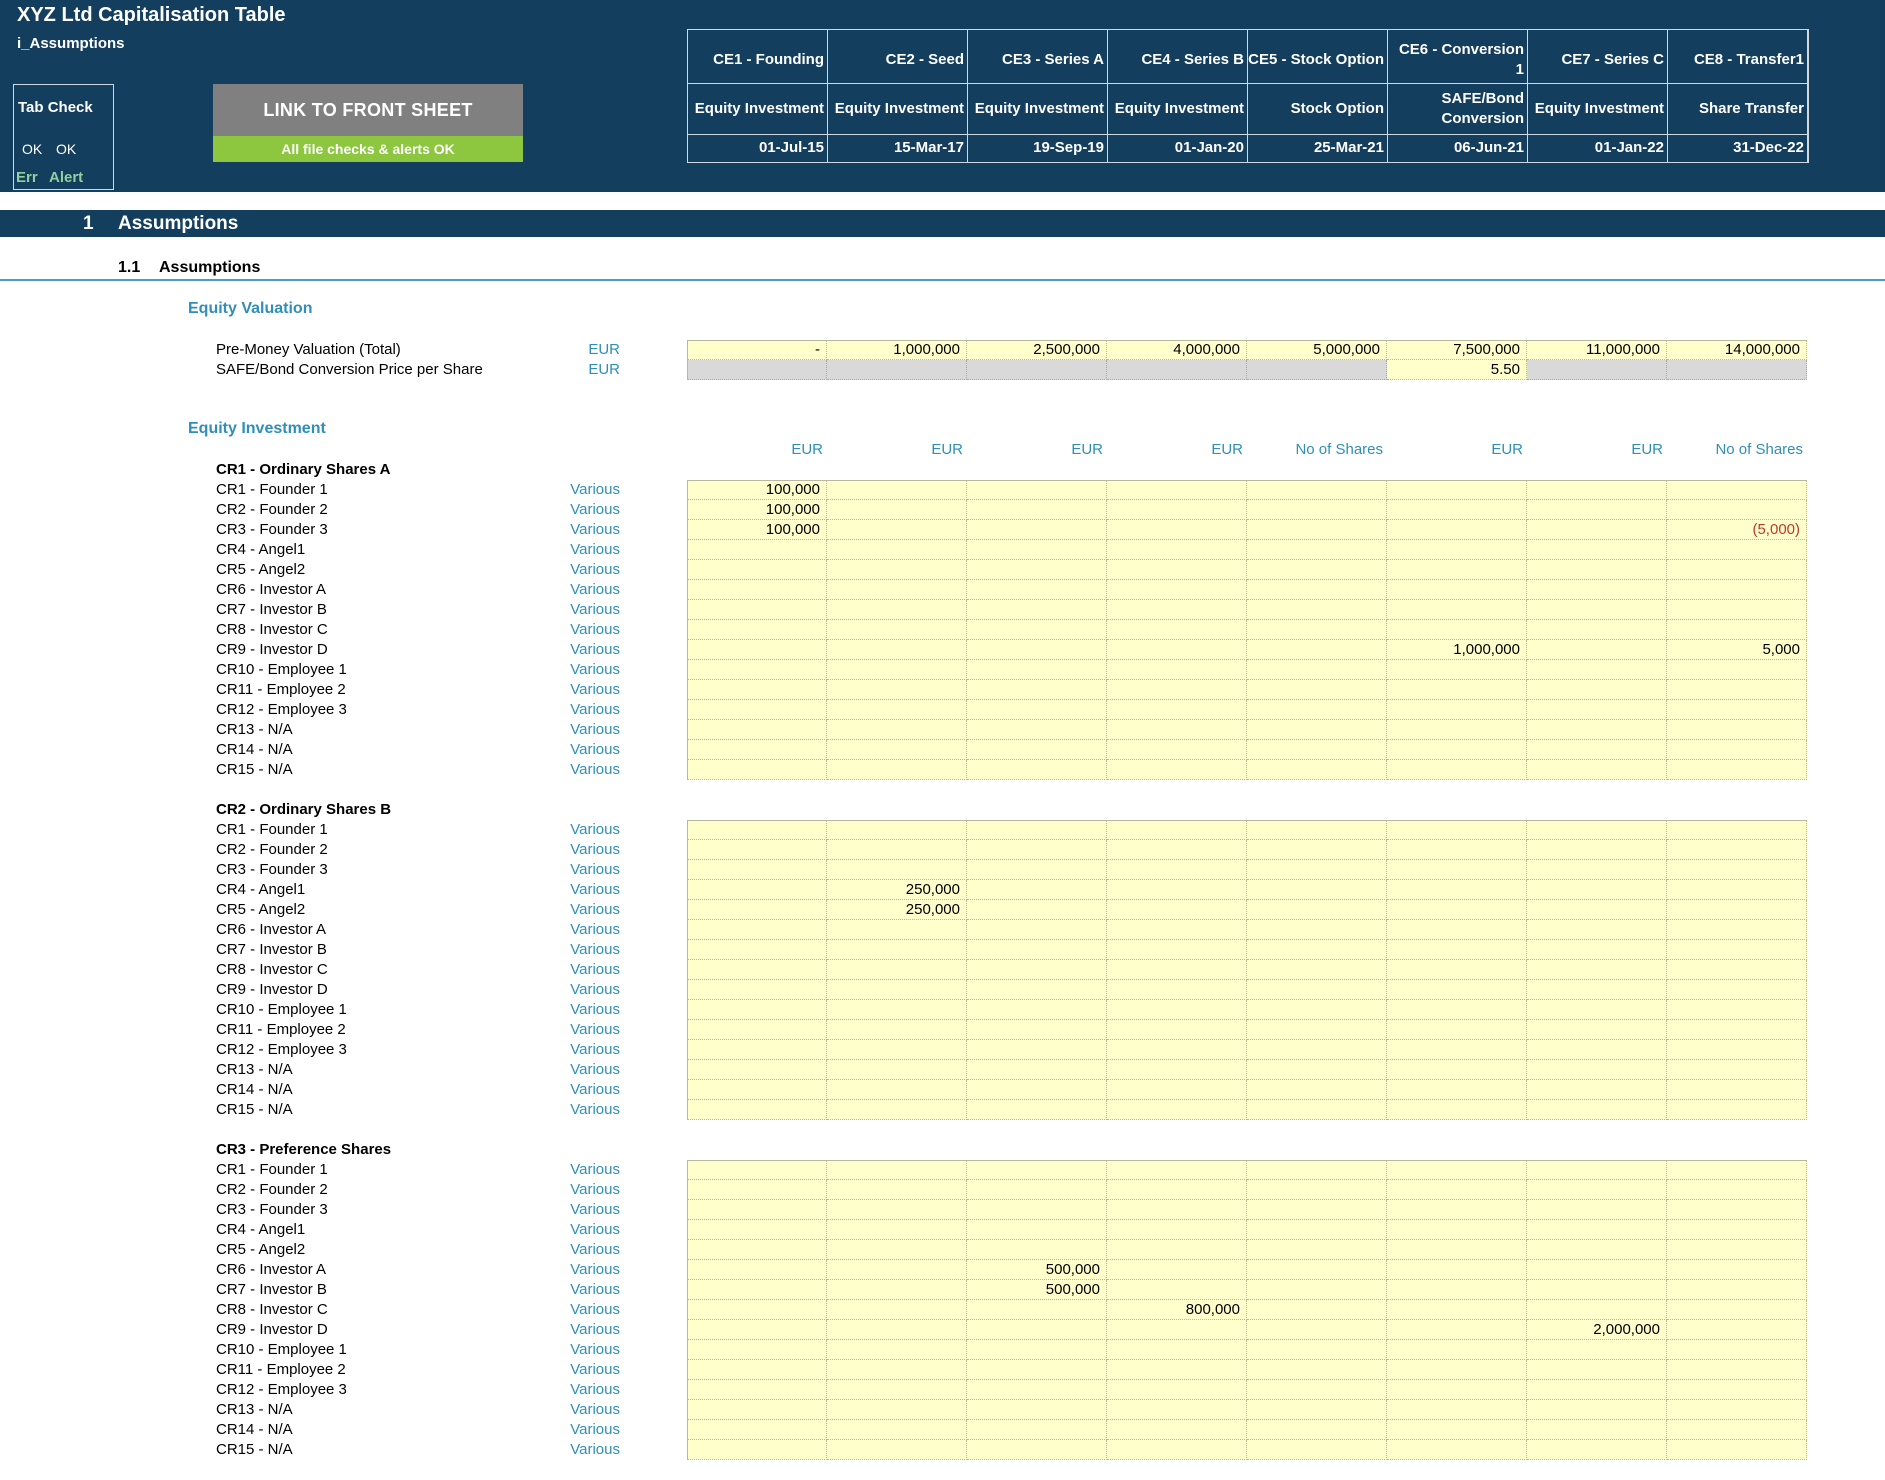 The height and width of the screenshot is (1480, 1885). What do you see at coordinates (757, 350) in the screenshot?
I see `input-cell: -` at bounding box center [757, 350].